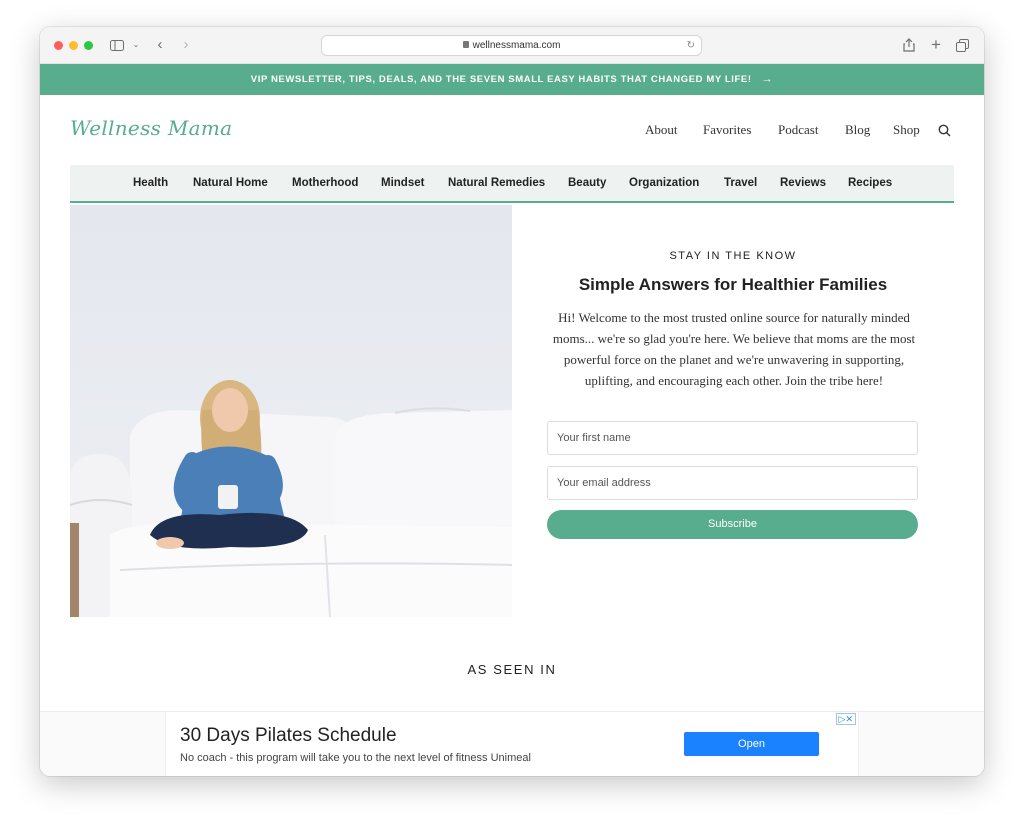 The height and width of the screenshot is (829, 1024). I want to click on forward-icon: ›, so click(186, 45).